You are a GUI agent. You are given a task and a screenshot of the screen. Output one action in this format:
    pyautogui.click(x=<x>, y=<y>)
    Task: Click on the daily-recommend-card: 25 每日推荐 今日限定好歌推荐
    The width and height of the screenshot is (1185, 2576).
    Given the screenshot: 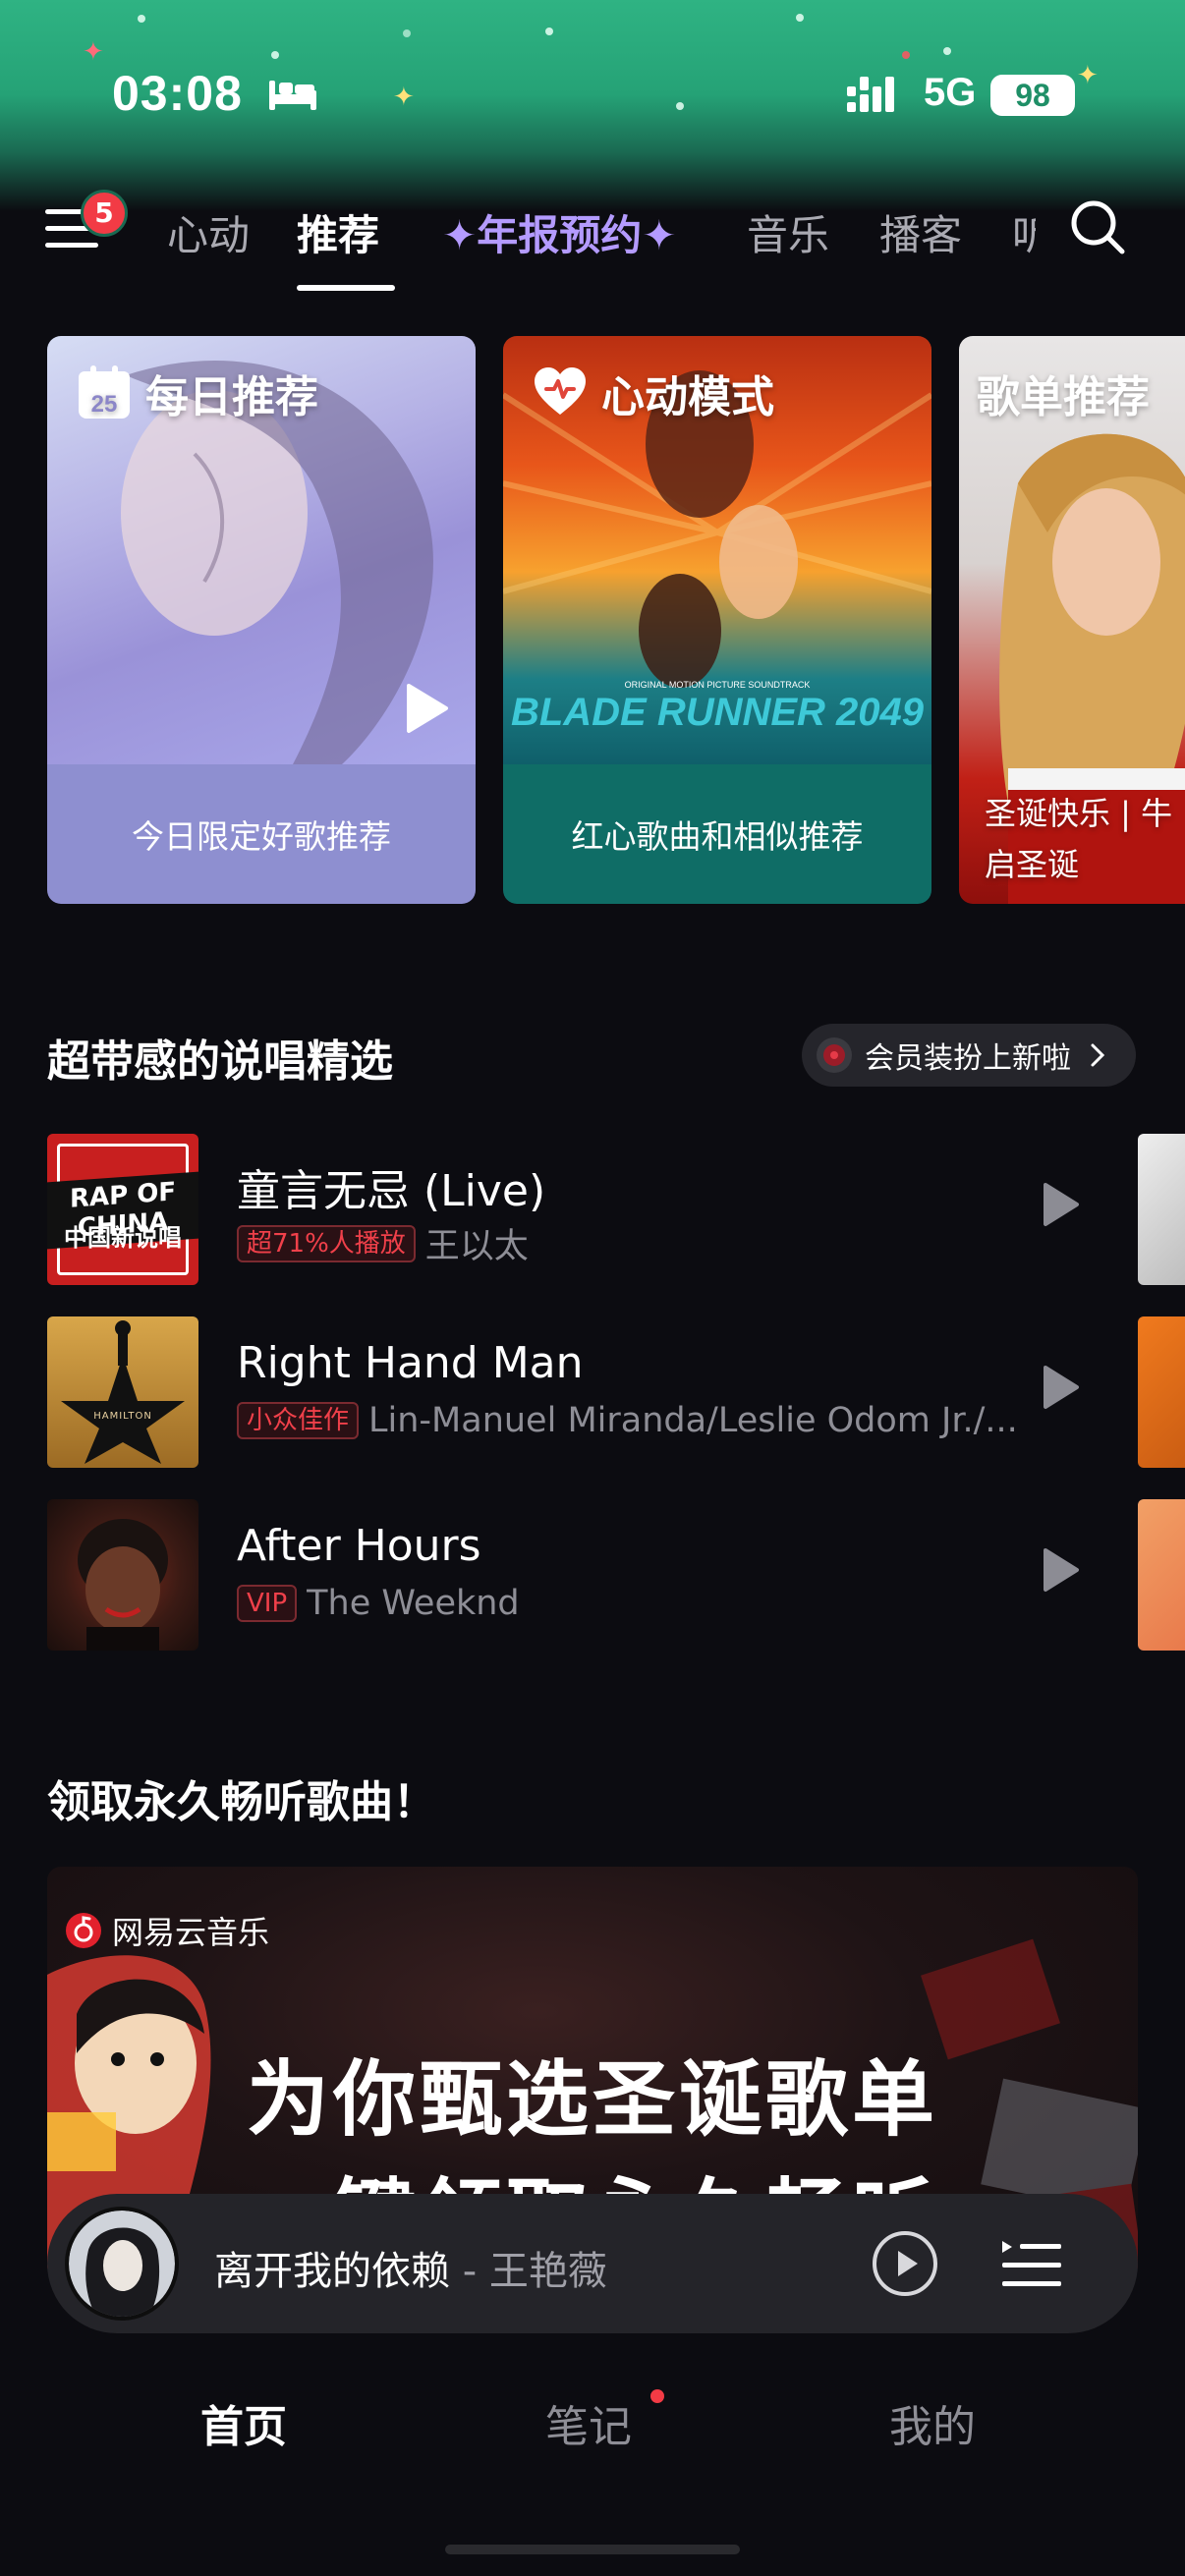 What is the action you would take?
    pyautogui.click(x=261, y=620)
    